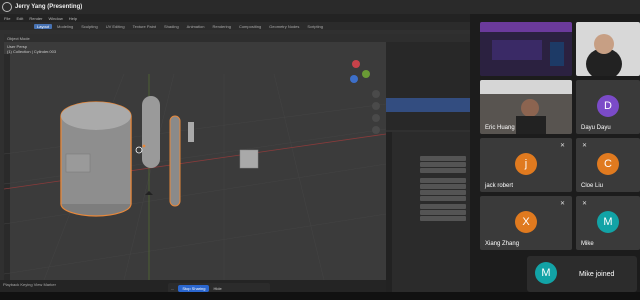  Describe the element at coordinates (11, 284) in the screenshot. I see `timeline-playback: Playback` at that location.